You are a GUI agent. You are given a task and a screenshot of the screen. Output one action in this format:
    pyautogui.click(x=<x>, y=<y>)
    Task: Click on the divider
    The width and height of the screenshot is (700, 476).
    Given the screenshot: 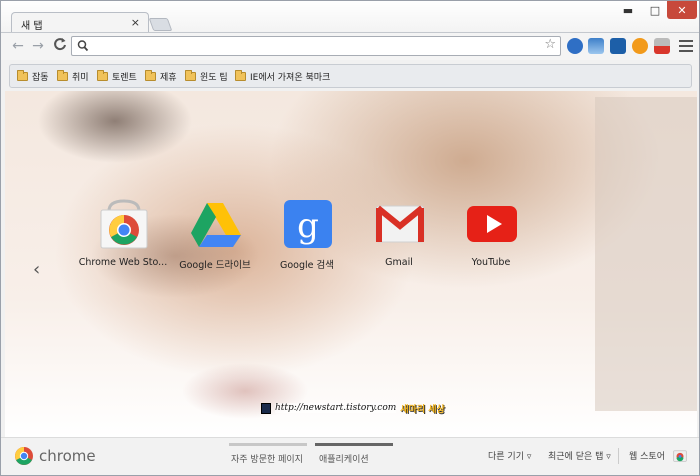 What is the action you would take?
    pyautogui.click(x=618, y=456)
    